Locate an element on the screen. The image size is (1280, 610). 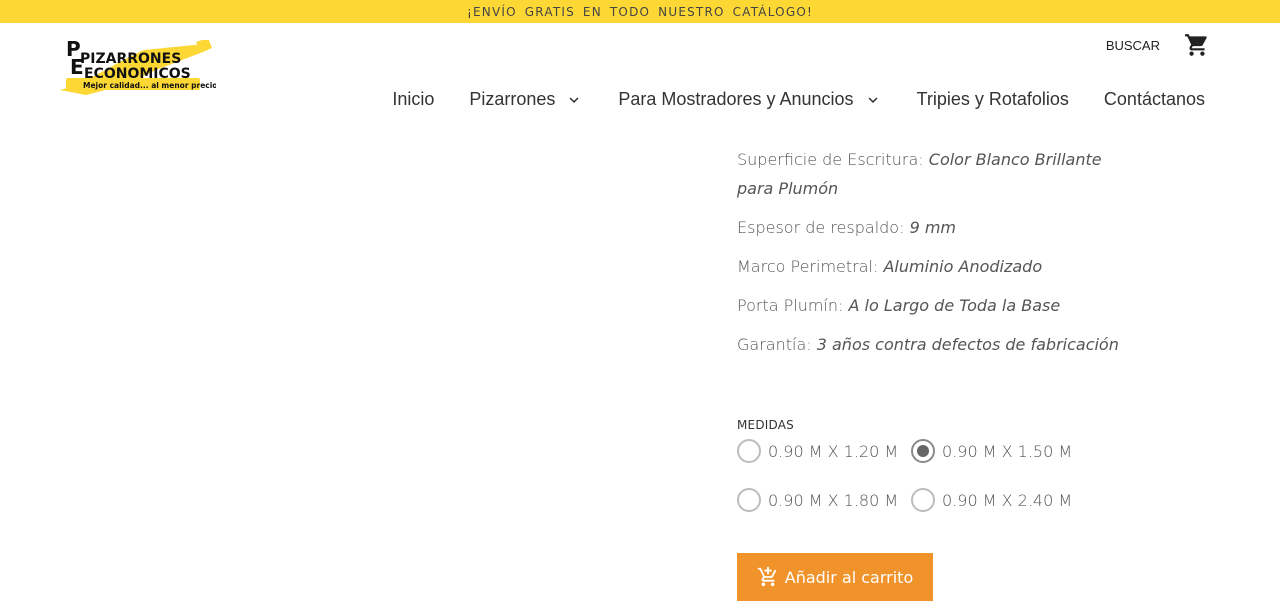
size-label: 0.90 M X 1.20 M is located at coordinates (833, 451).